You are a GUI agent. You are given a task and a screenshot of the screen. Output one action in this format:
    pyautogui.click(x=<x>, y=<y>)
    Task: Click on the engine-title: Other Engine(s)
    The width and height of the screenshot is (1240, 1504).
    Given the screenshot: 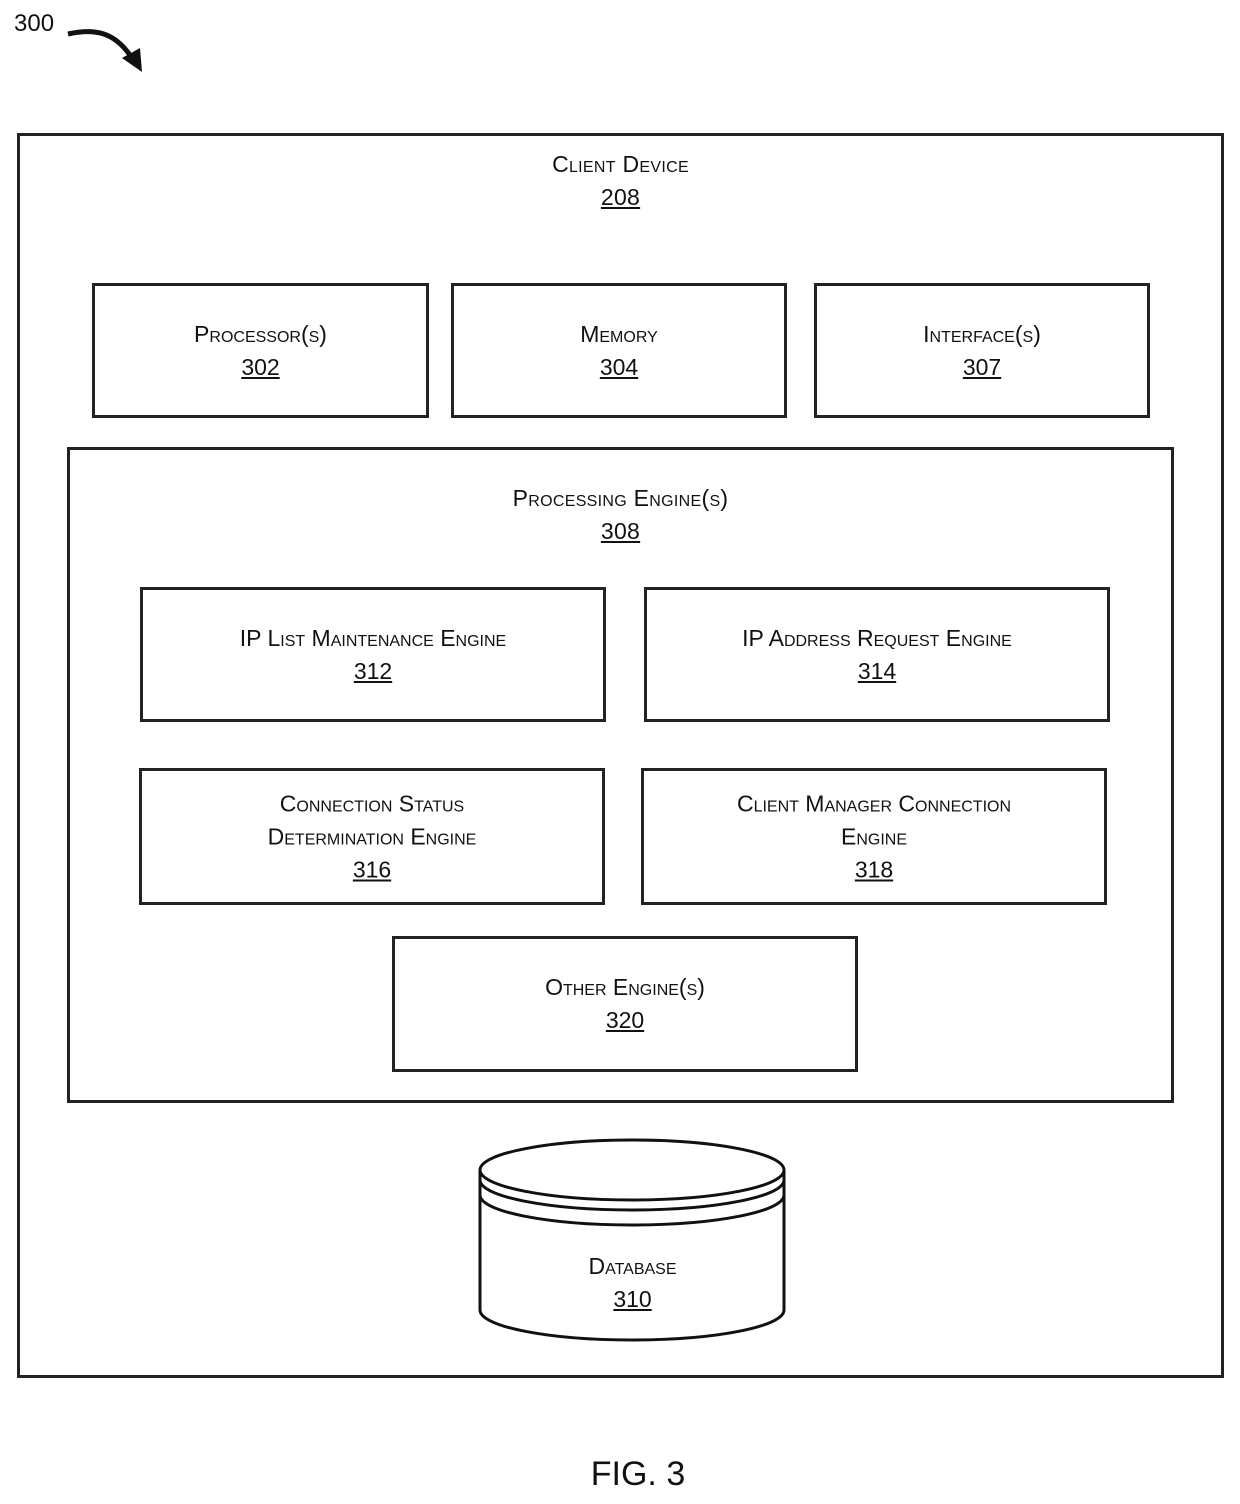 What is the action you would take?
    pyautogui.click(x=625, y=987)
    